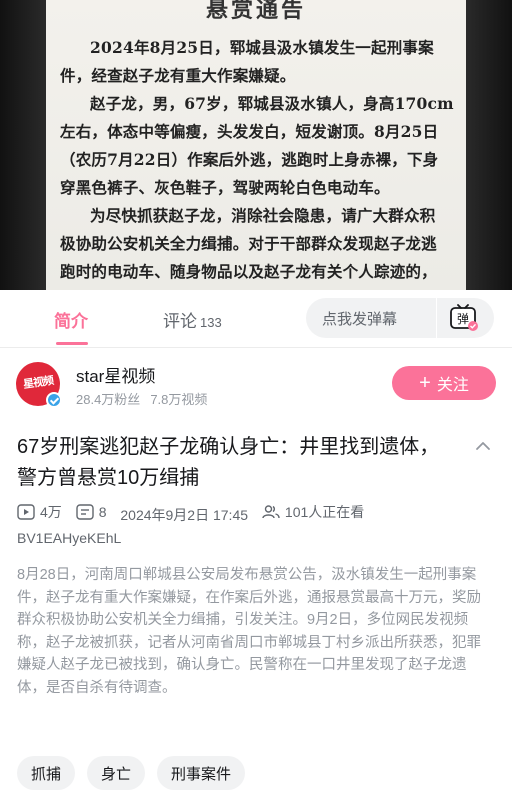  What do you see at coordinates (262, 47) in the screenshot?
I see `notice-line: 2024年8月25日，郓城县汲水镇发生一起刑事案` at bounding box center [262, 47].